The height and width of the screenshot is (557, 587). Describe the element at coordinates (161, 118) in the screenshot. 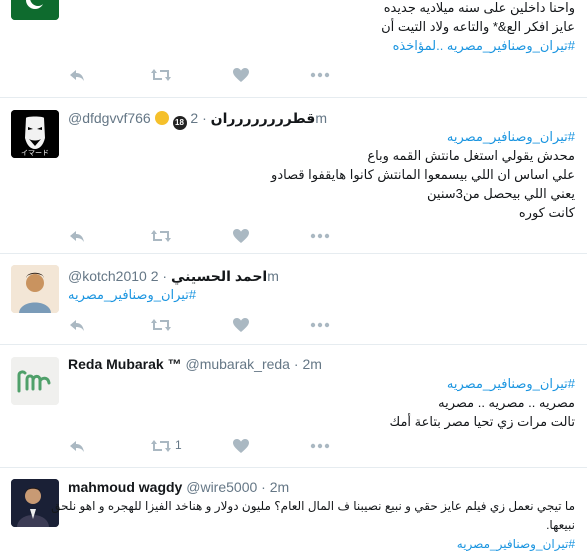

I see `screaming-face-icon` at that location.